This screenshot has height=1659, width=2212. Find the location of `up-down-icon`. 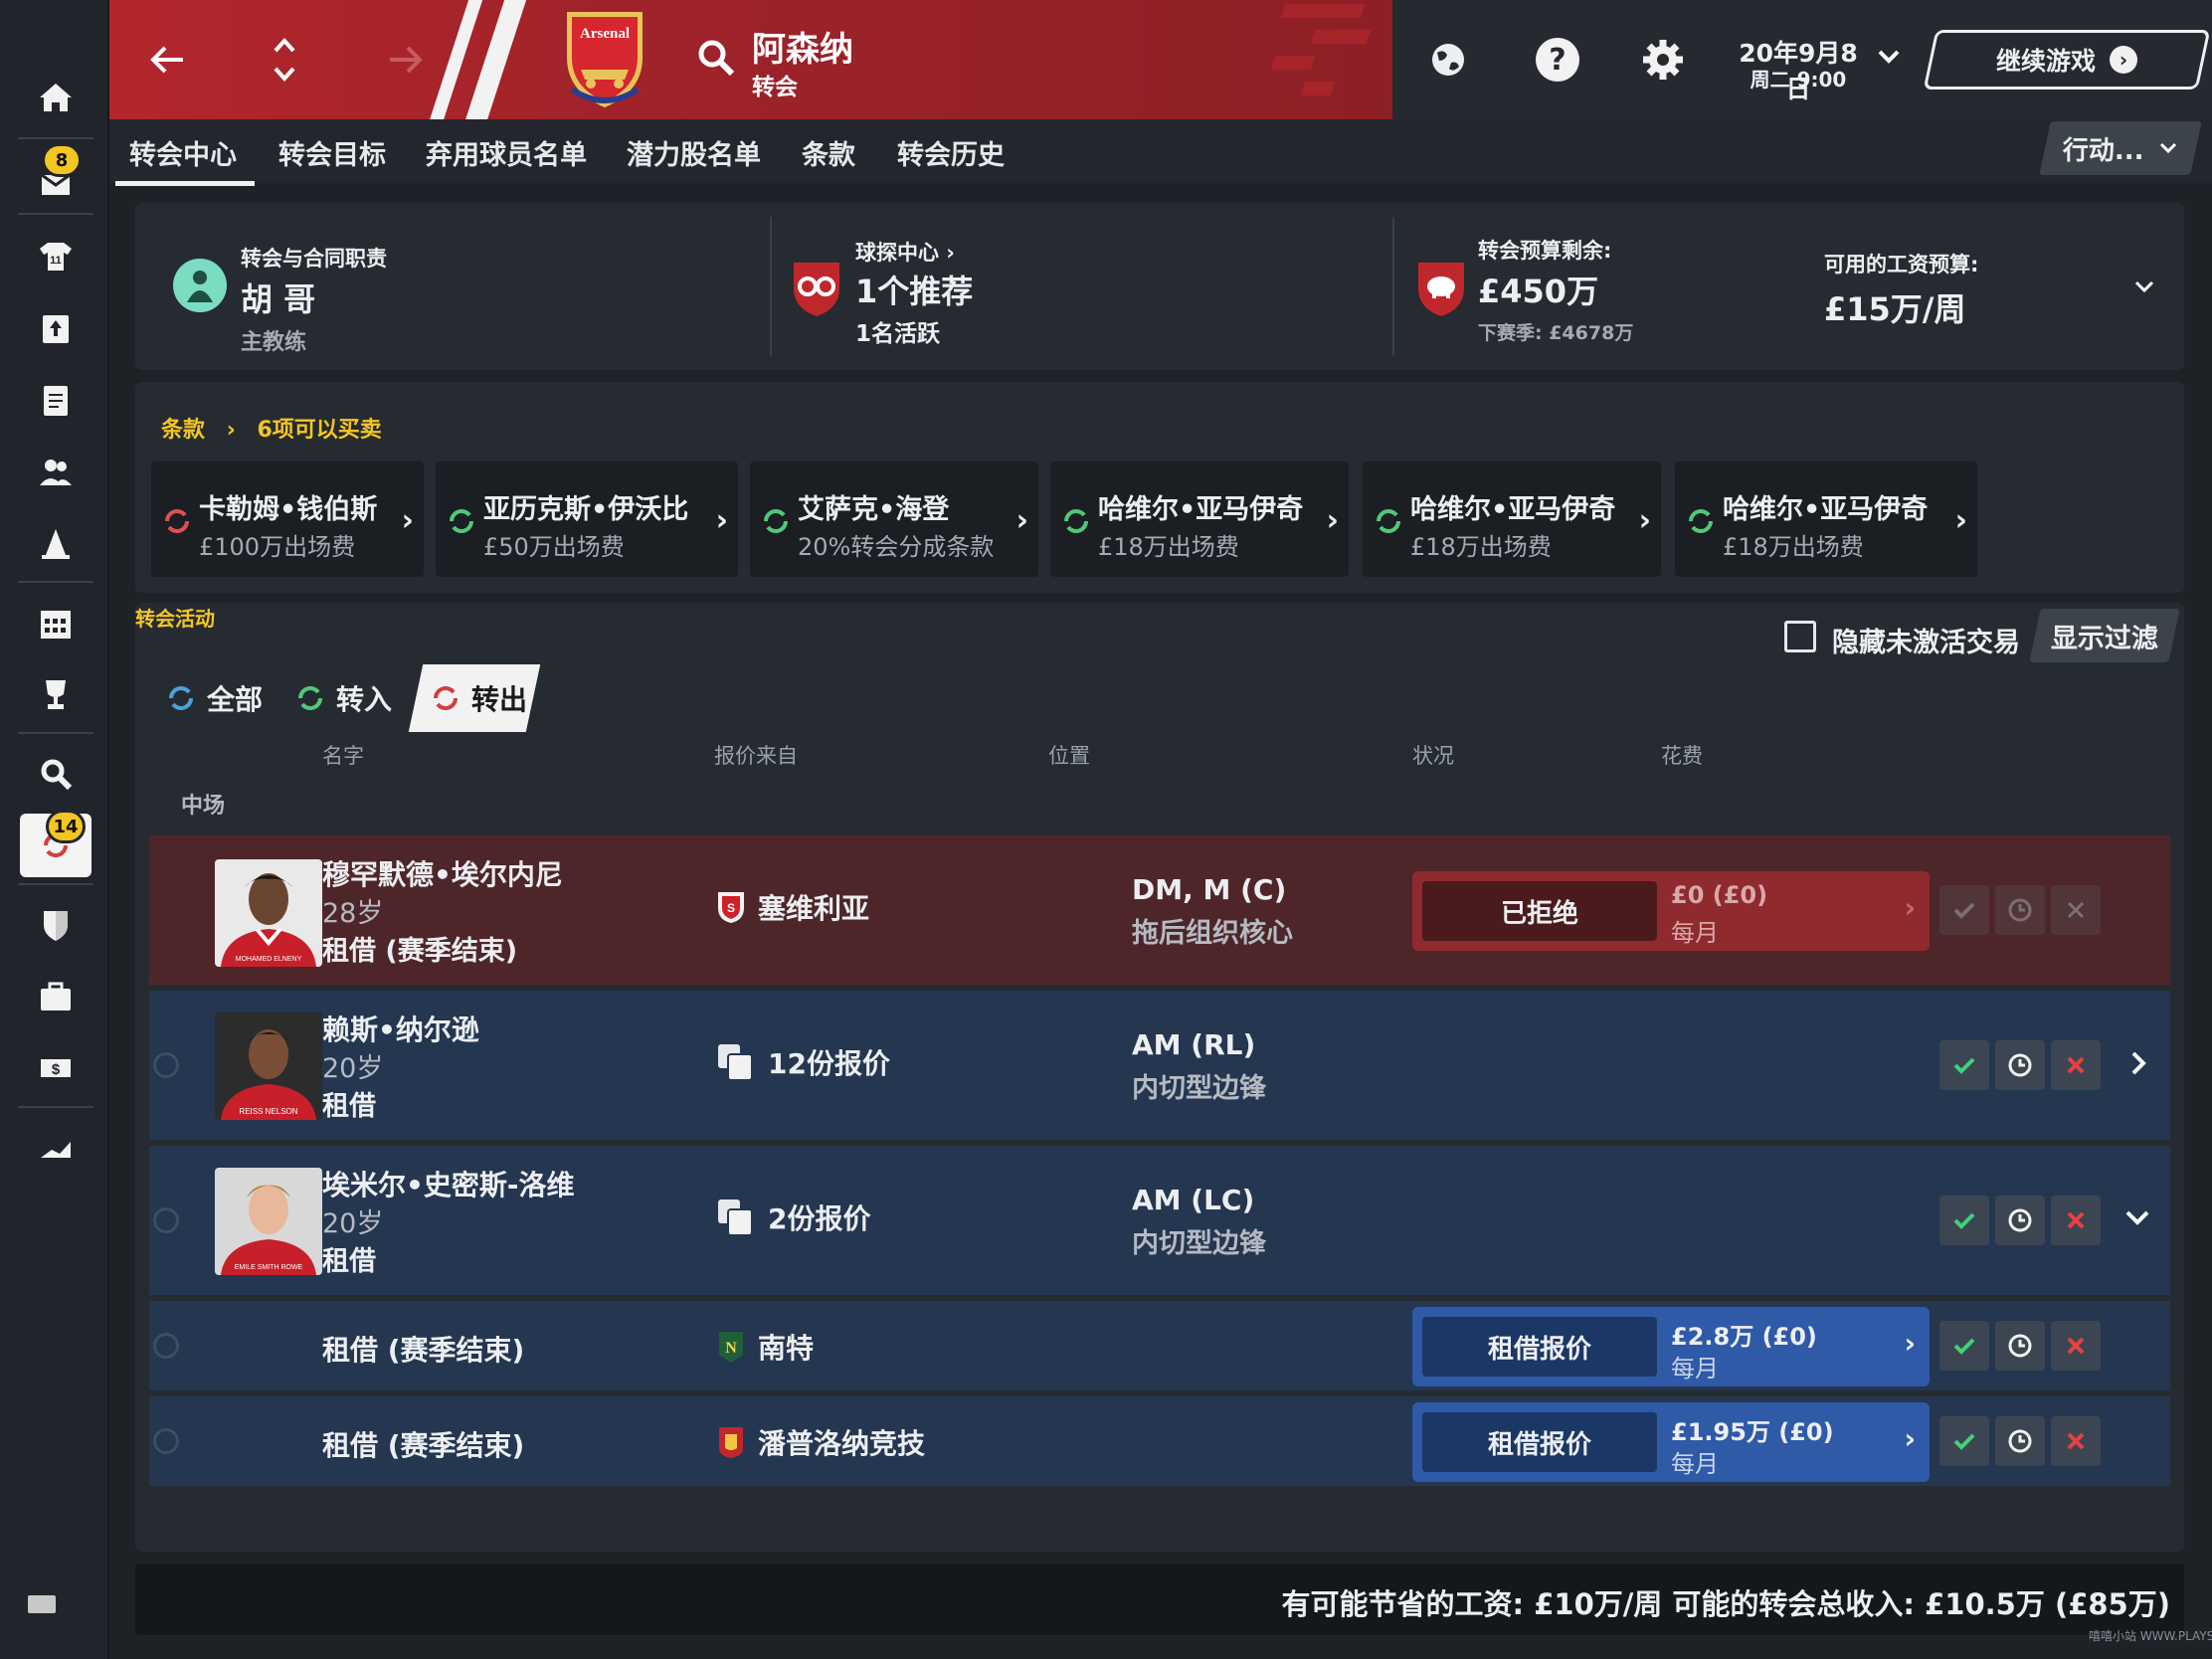

up-down-icon is located at coordinates (284, 60).